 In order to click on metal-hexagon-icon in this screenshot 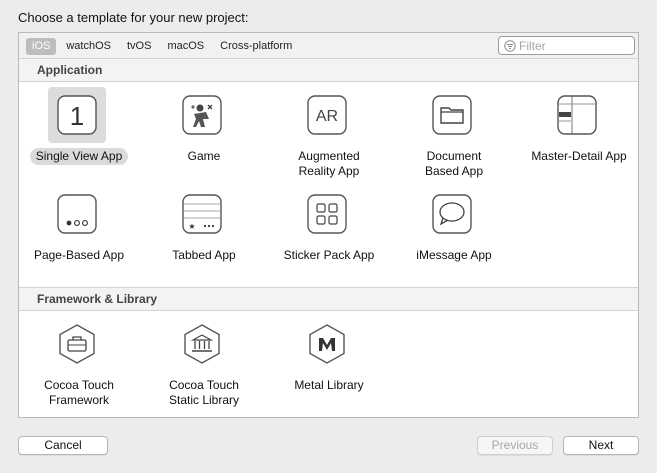, I will do `click(327, 344)`.